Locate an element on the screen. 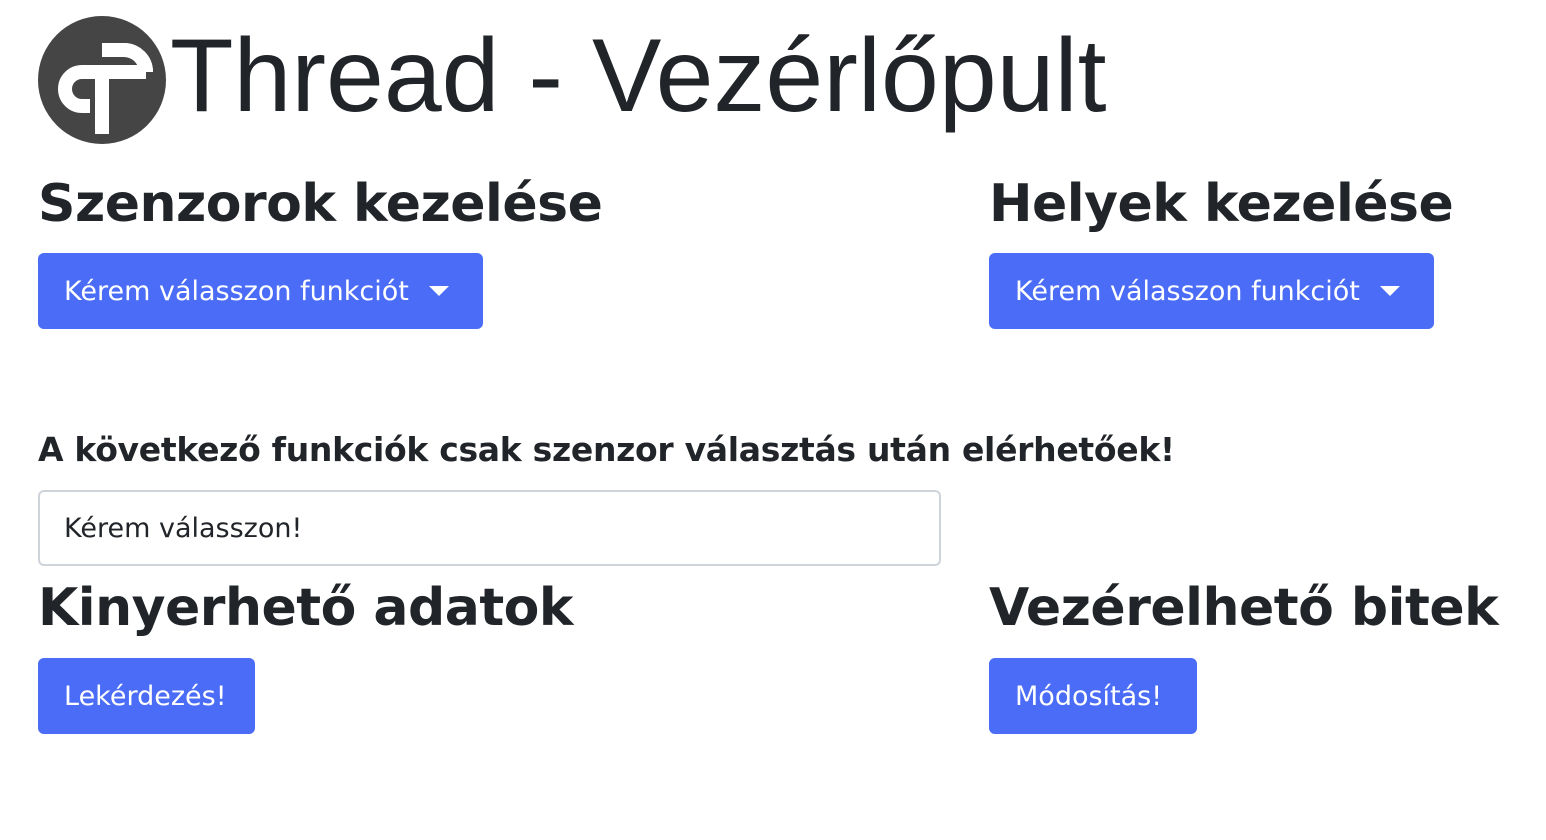  query-button: Lekérdezés! is located at coordinates (146, 696).